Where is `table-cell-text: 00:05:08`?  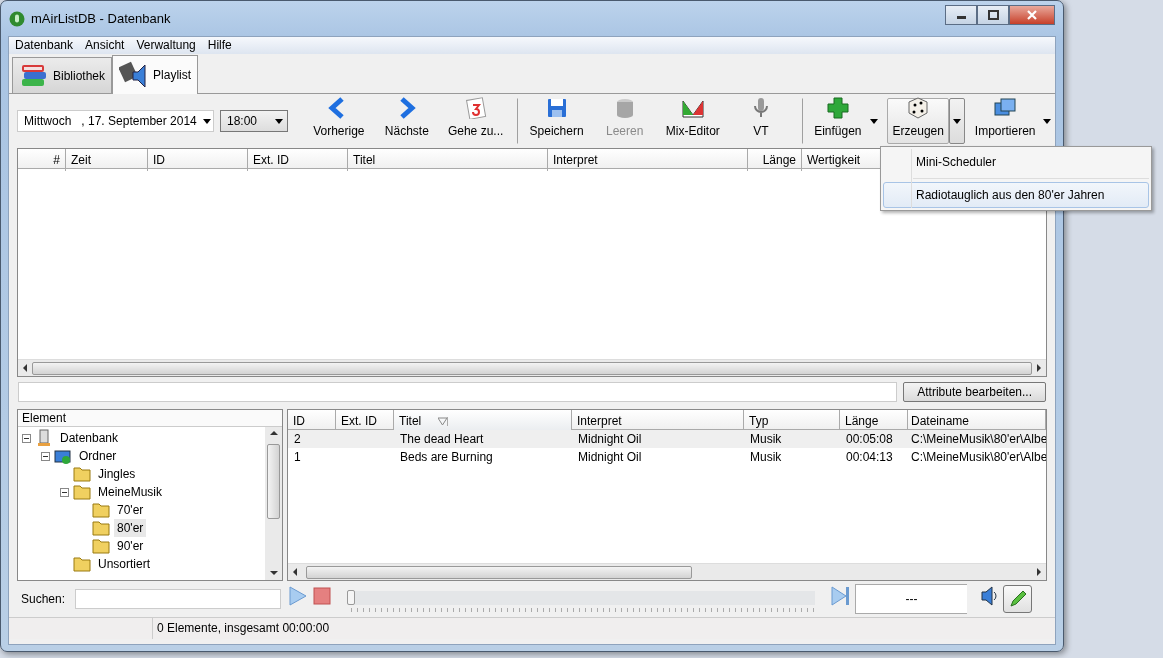
table-cell-text: 00:05:08 is located at coordinates (869, 439).